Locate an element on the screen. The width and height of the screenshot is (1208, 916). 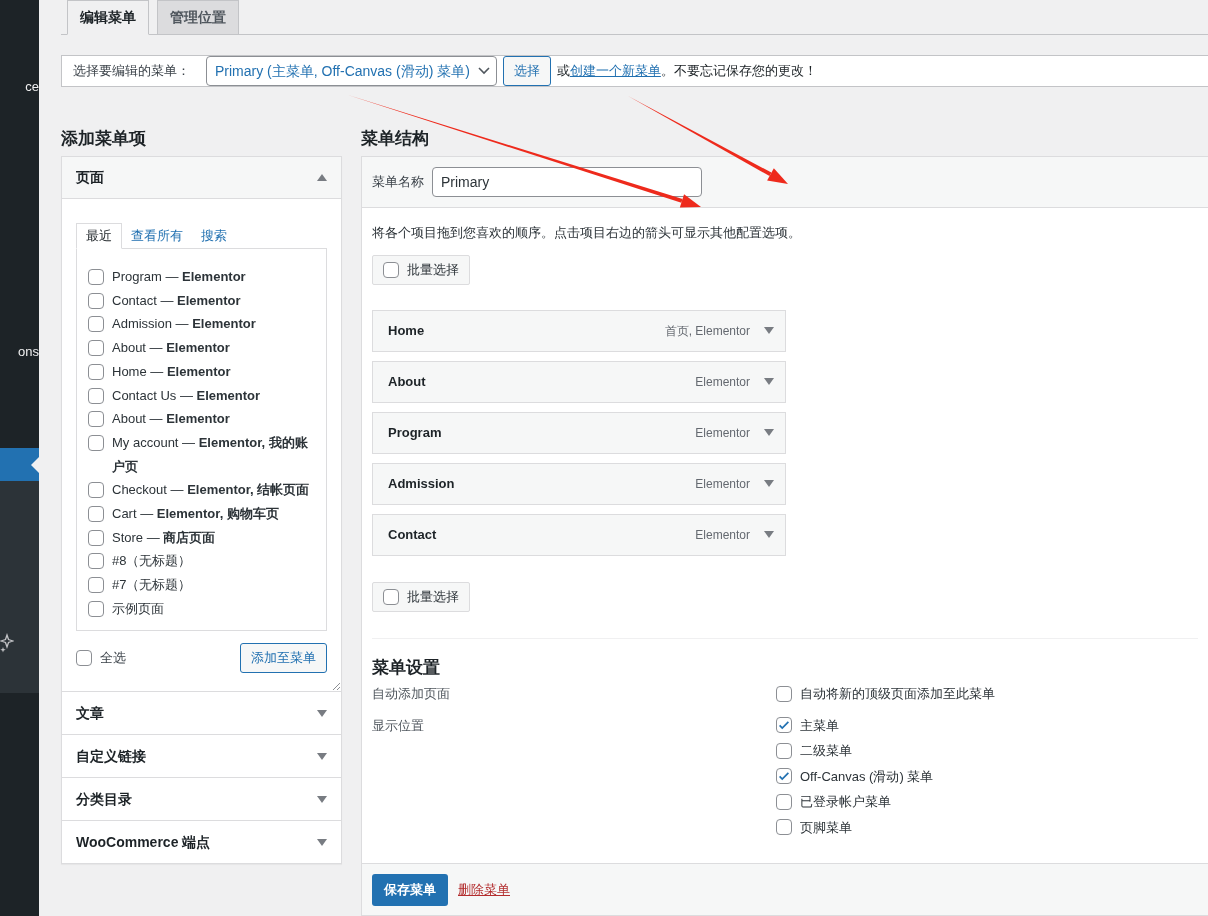
menu-item-bar: About Elementor is located at coordinates (579, 381).